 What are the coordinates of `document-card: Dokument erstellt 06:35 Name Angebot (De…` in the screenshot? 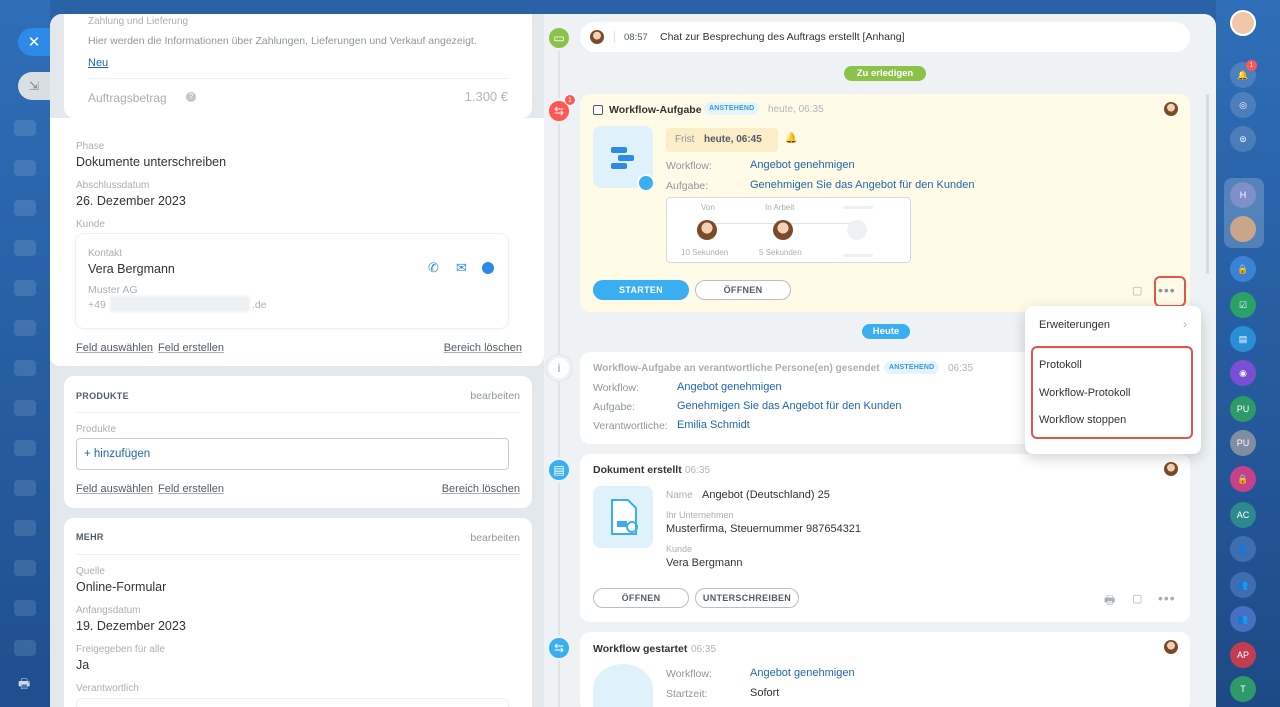 It's located at (885, 538).